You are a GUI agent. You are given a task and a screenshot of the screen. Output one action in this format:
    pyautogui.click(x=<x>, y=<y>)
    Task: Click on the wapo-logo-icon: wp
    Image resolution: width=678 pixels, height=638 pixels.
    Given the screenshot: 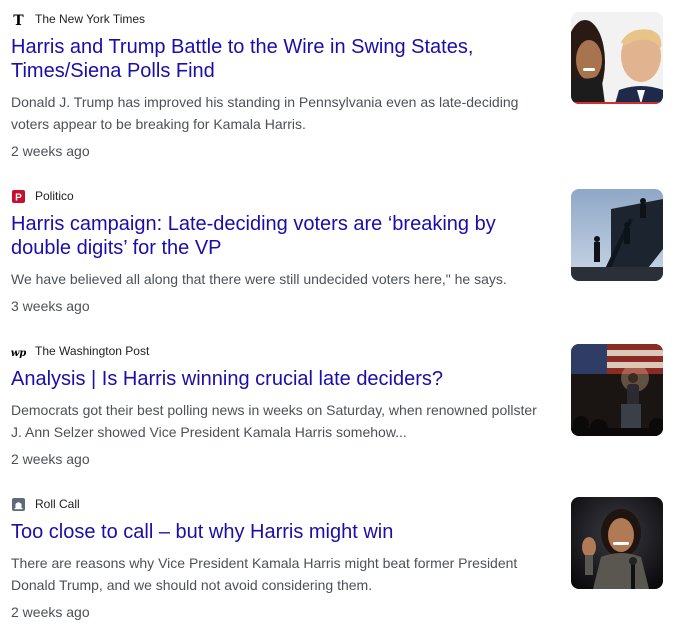 What is the action you would take?
    pyautogui.click(x=18, y=351)
    